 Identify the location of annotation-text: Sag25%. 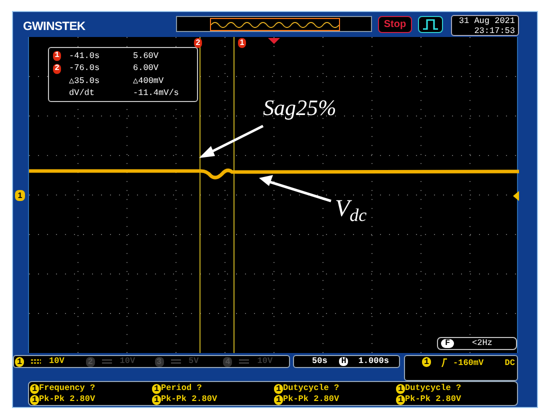
(299, 108).